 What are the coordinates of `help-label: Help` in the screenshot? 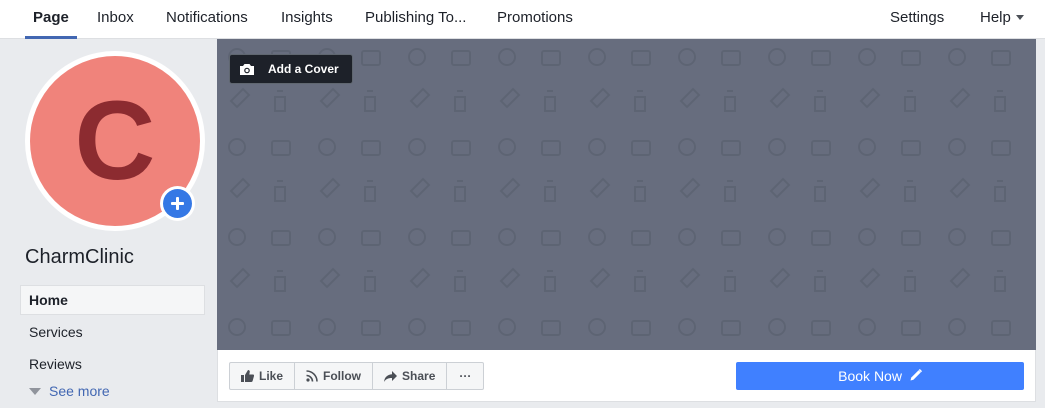 It's located at (995, 17).